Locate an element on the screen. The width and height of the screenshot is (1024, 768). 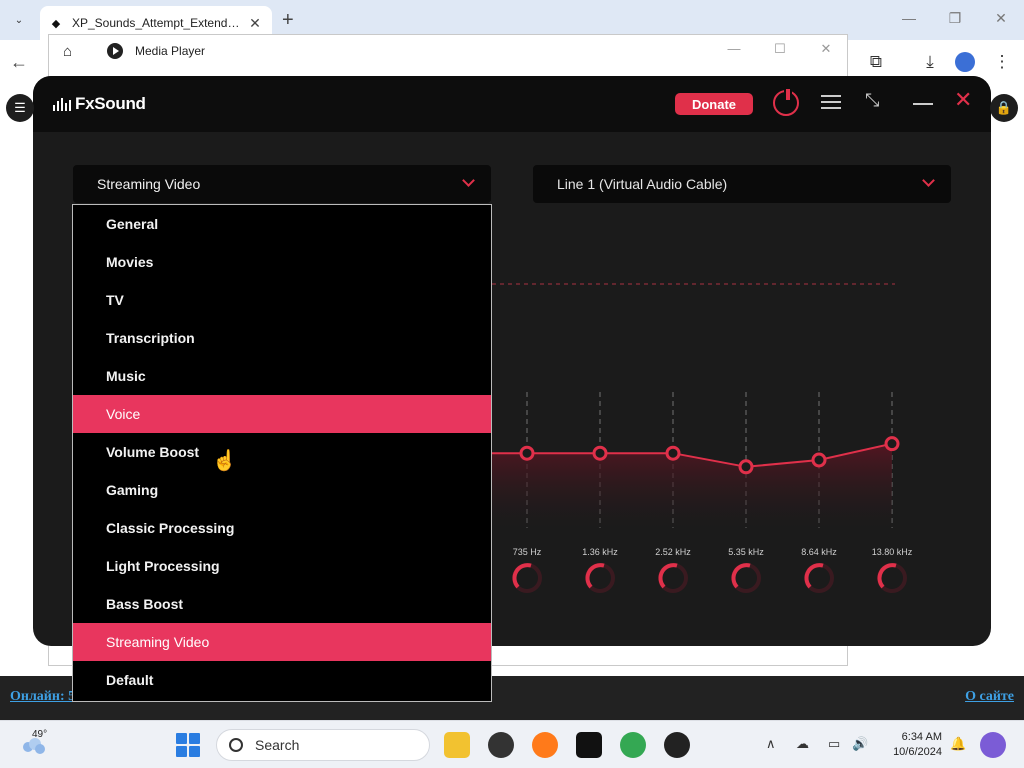
network-icon: ☁ is located at coordinates (802, 744).